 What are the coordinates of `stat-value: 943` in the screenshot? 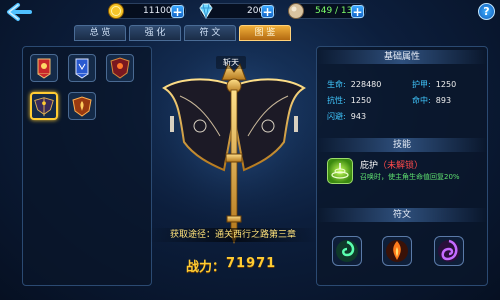 It's located at (358, 116).